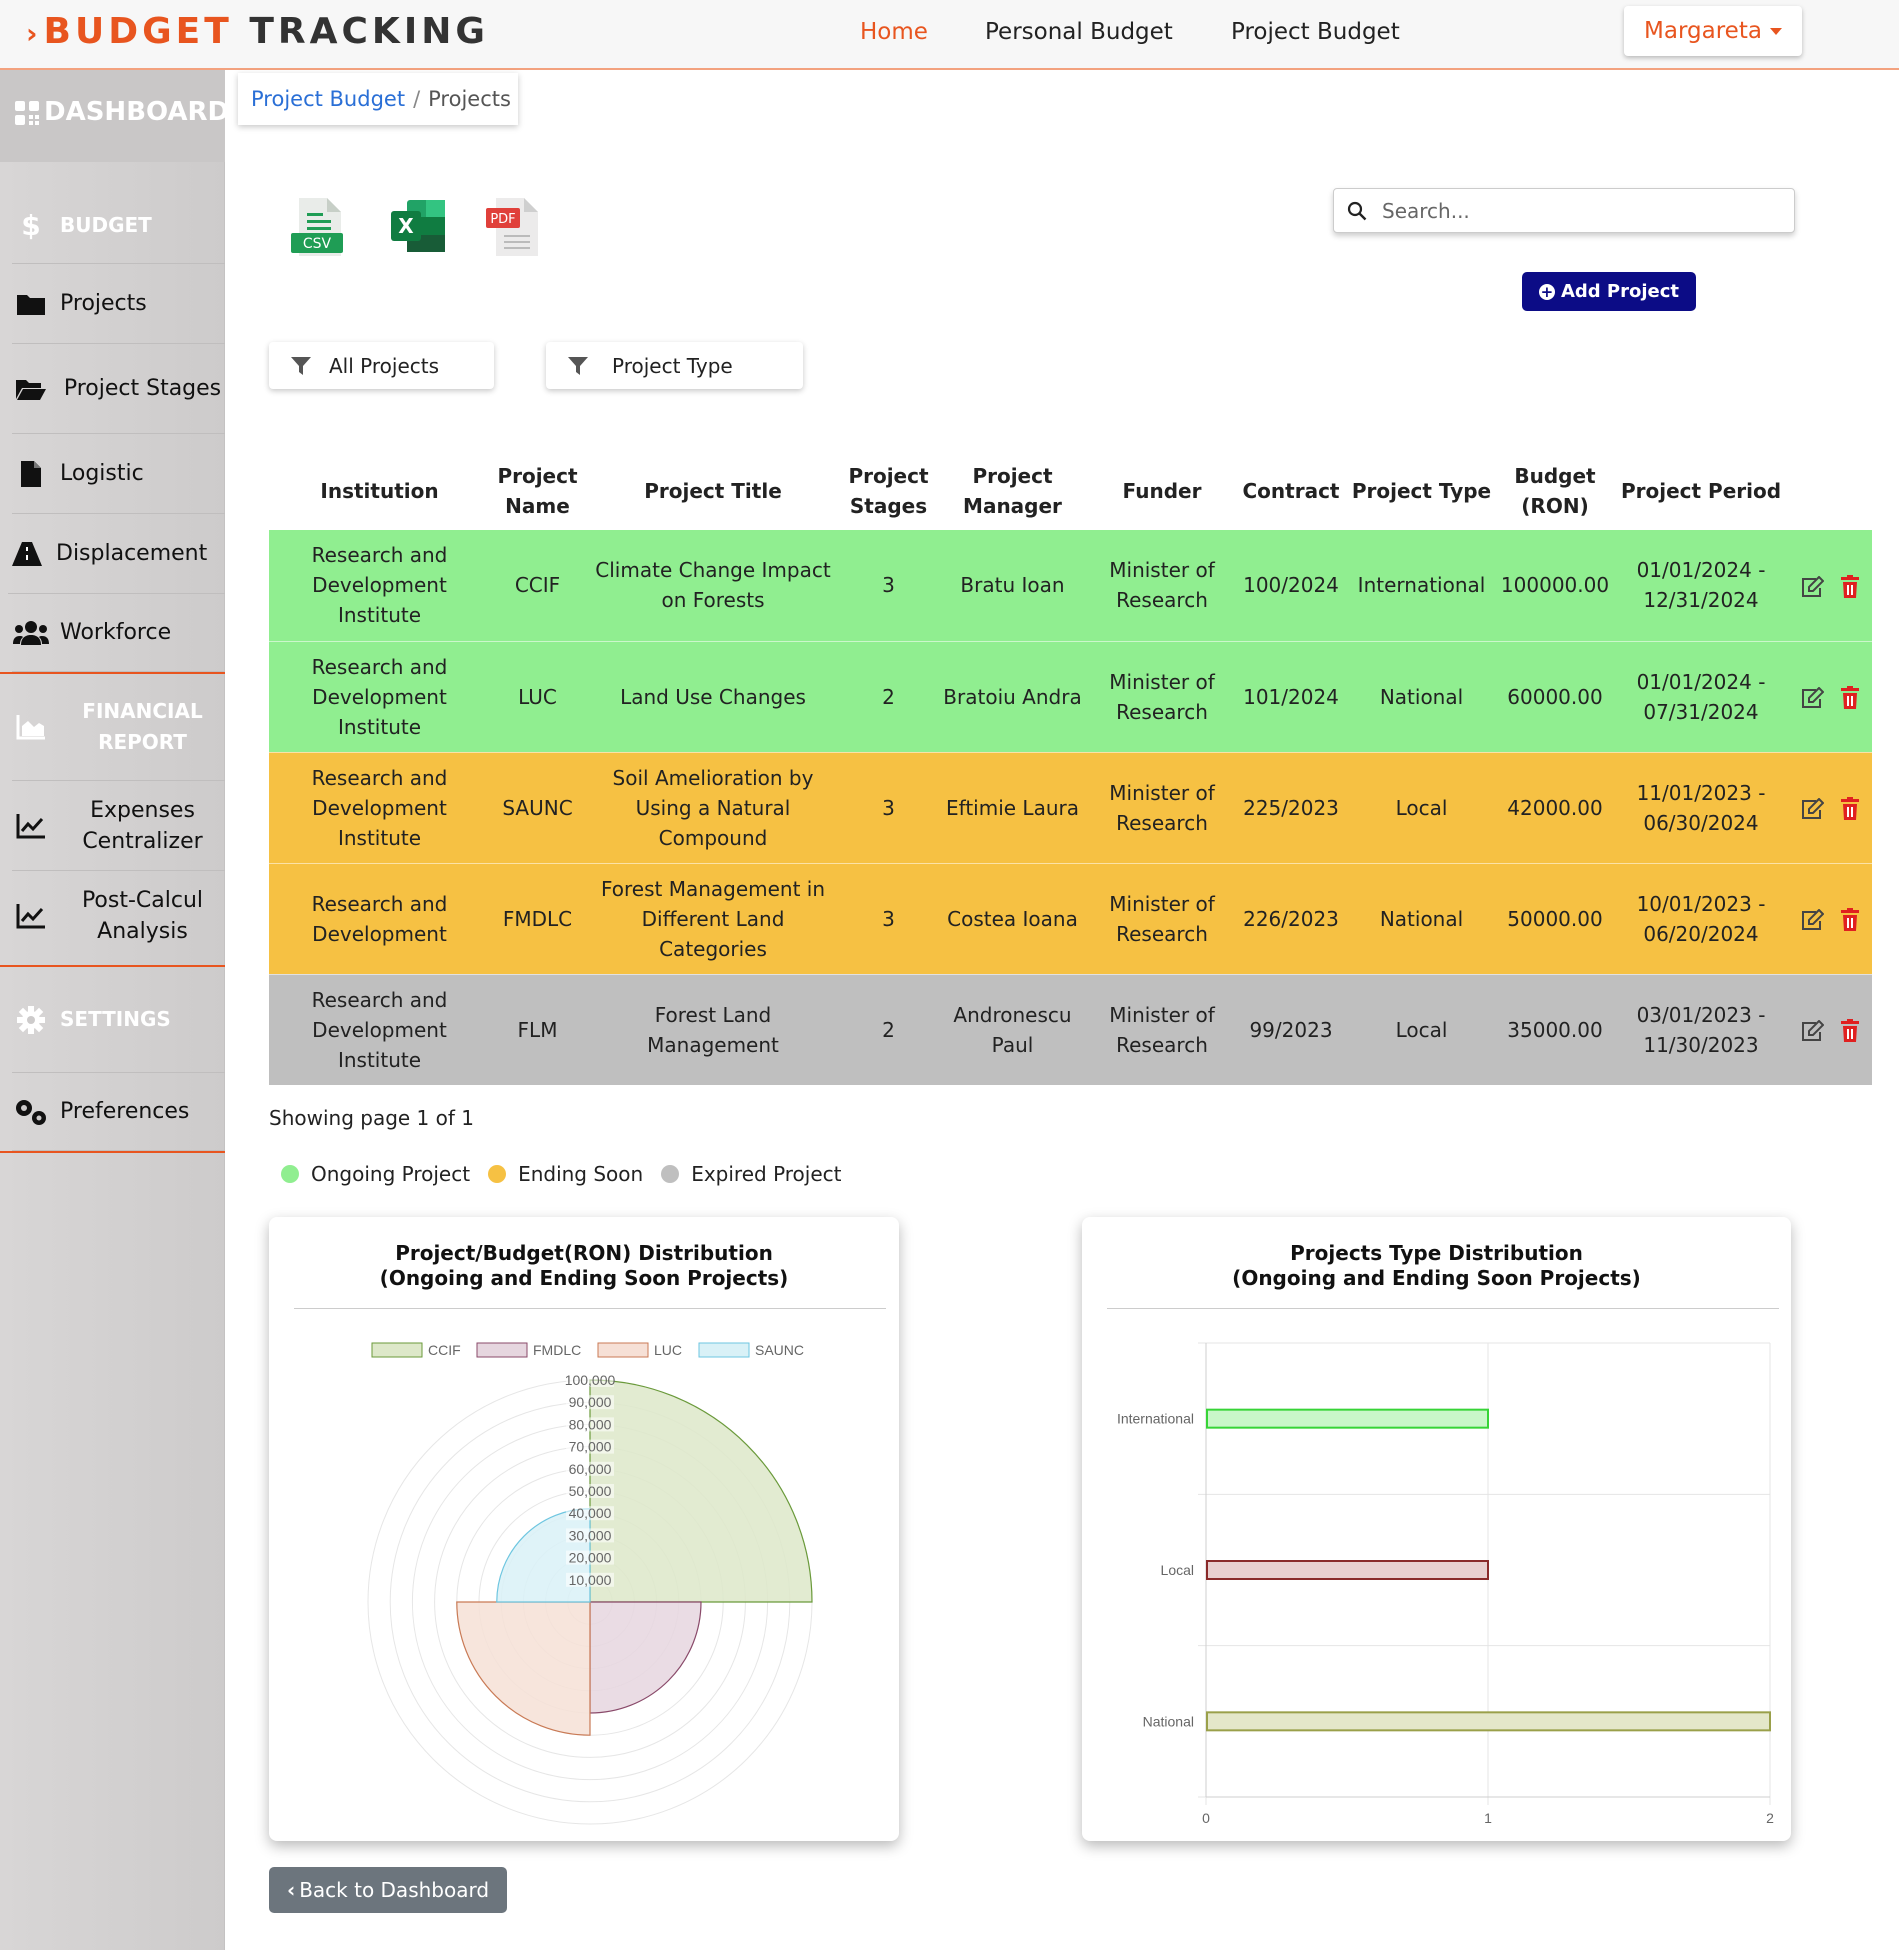  Describe the element at coordinates (888, 491) in the screenshot. I see `column-header: Project Stages` at that location.